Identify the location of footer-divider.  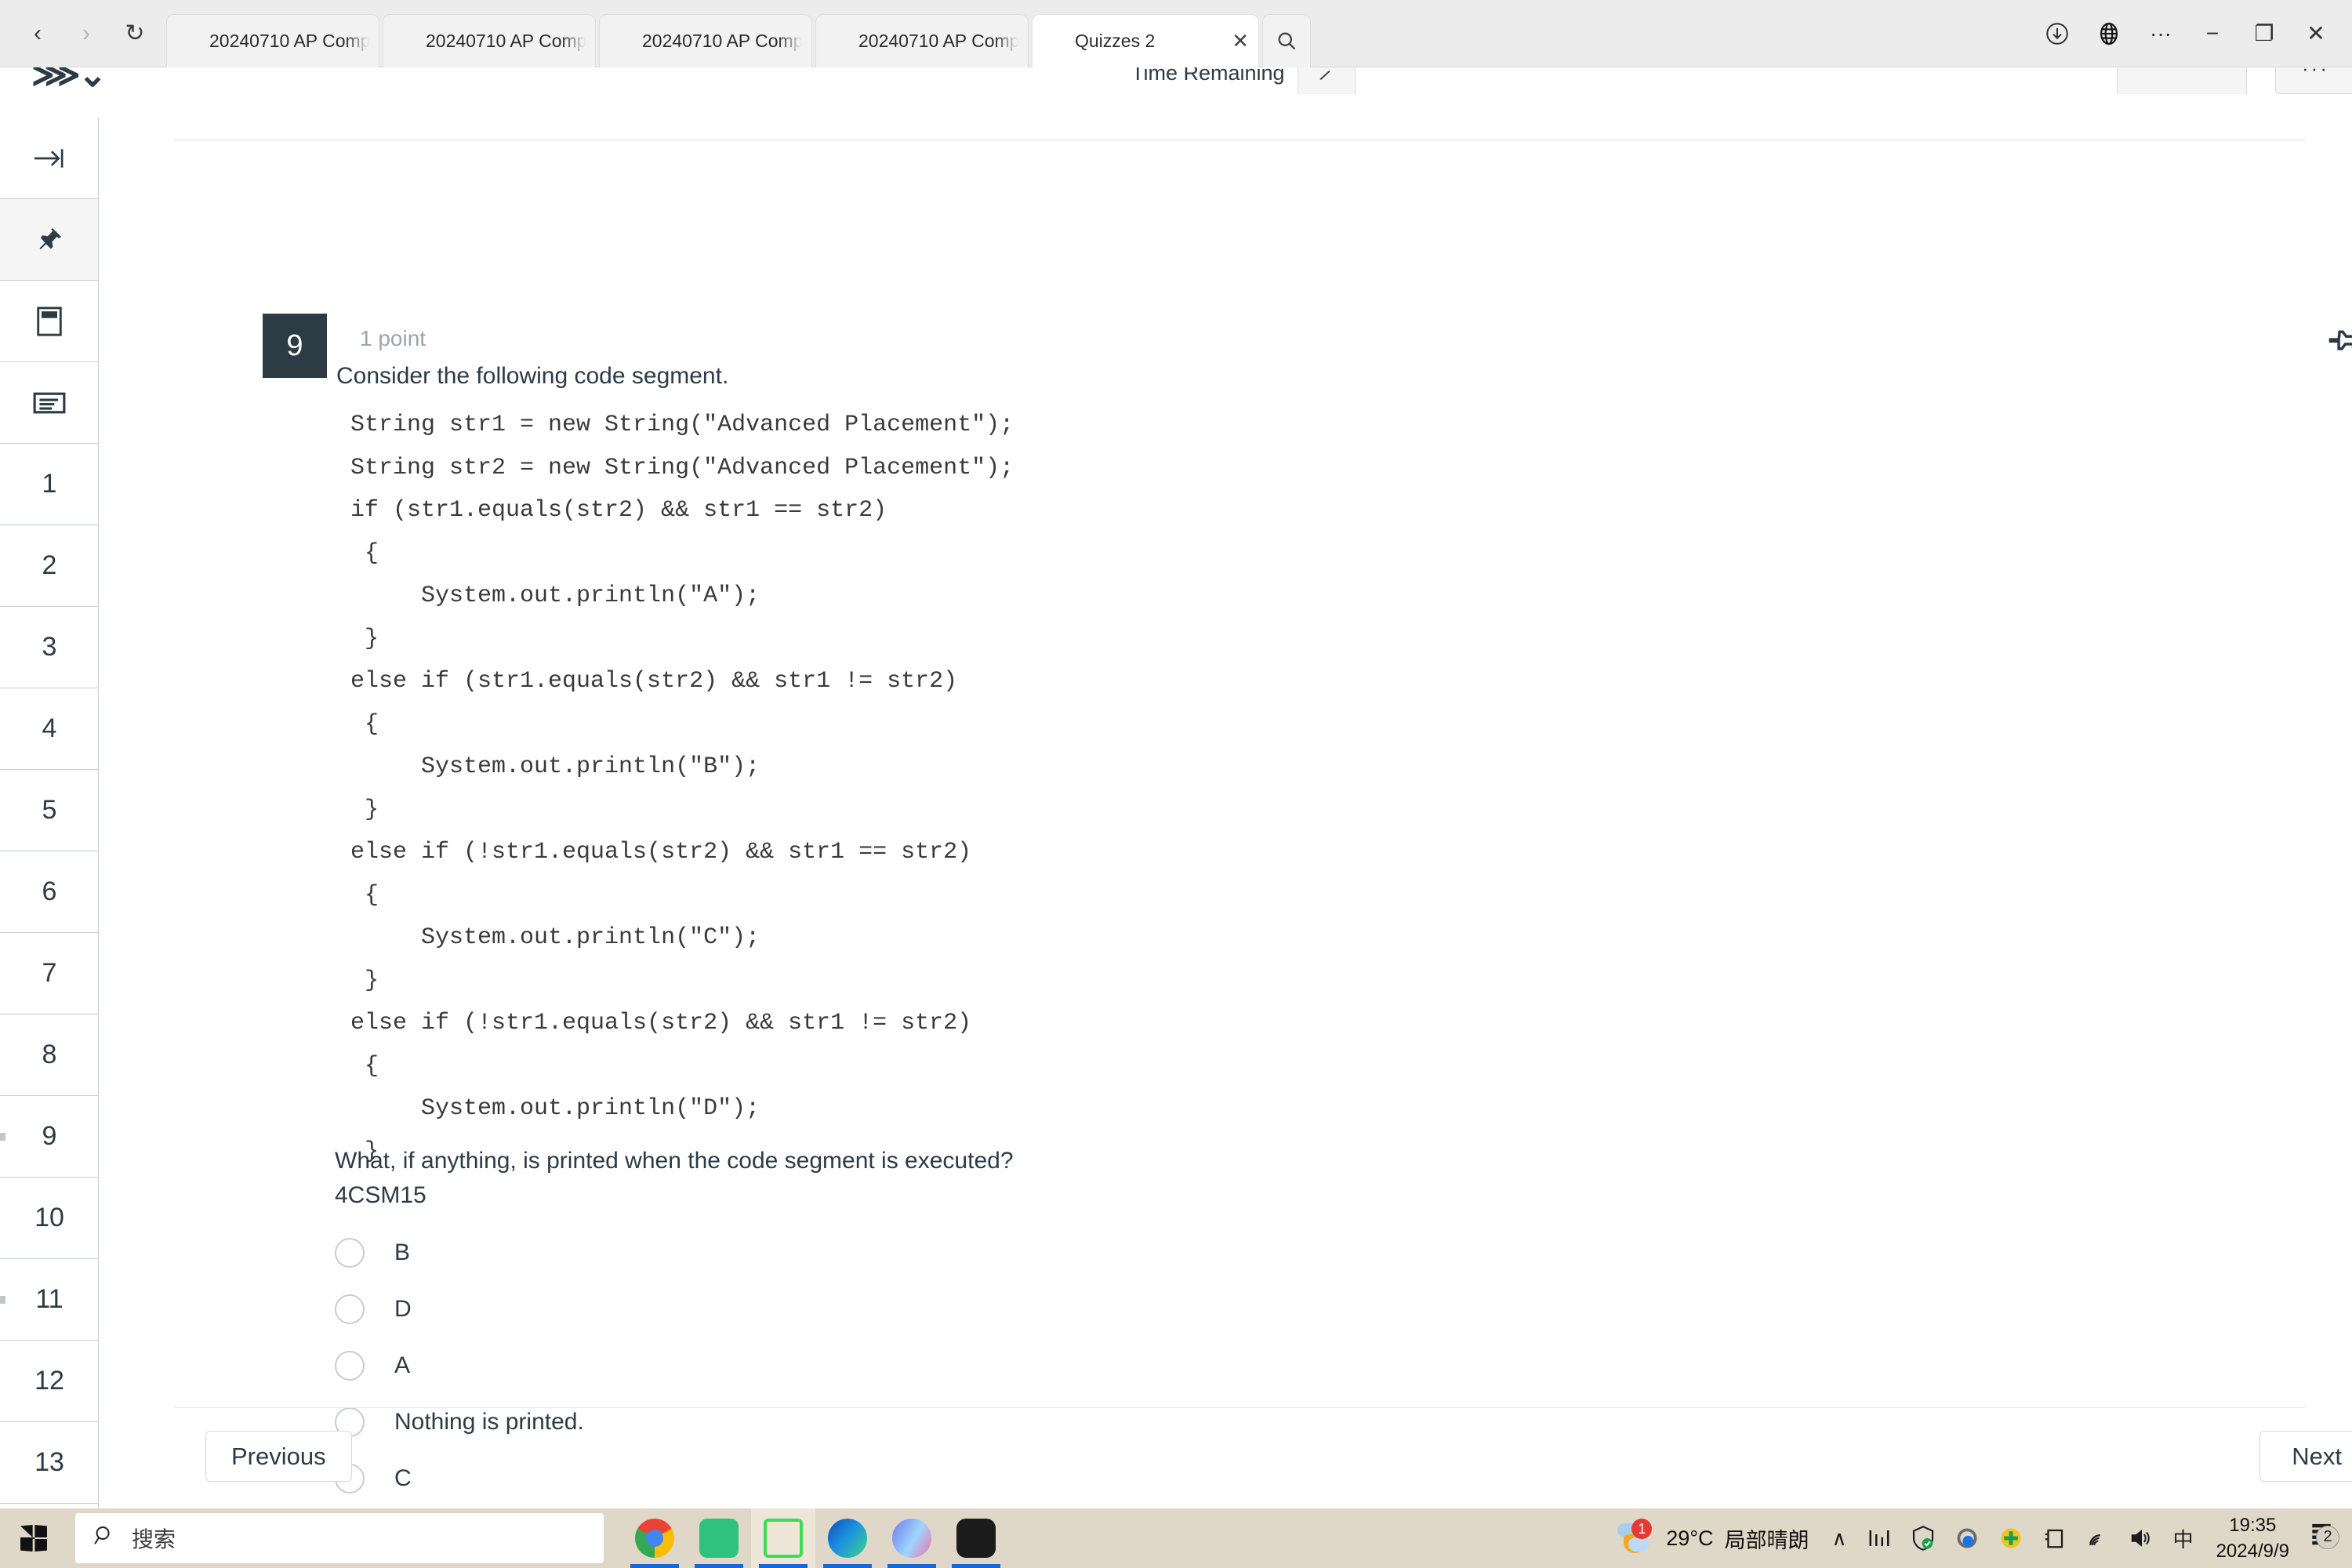
(1239, 1407).